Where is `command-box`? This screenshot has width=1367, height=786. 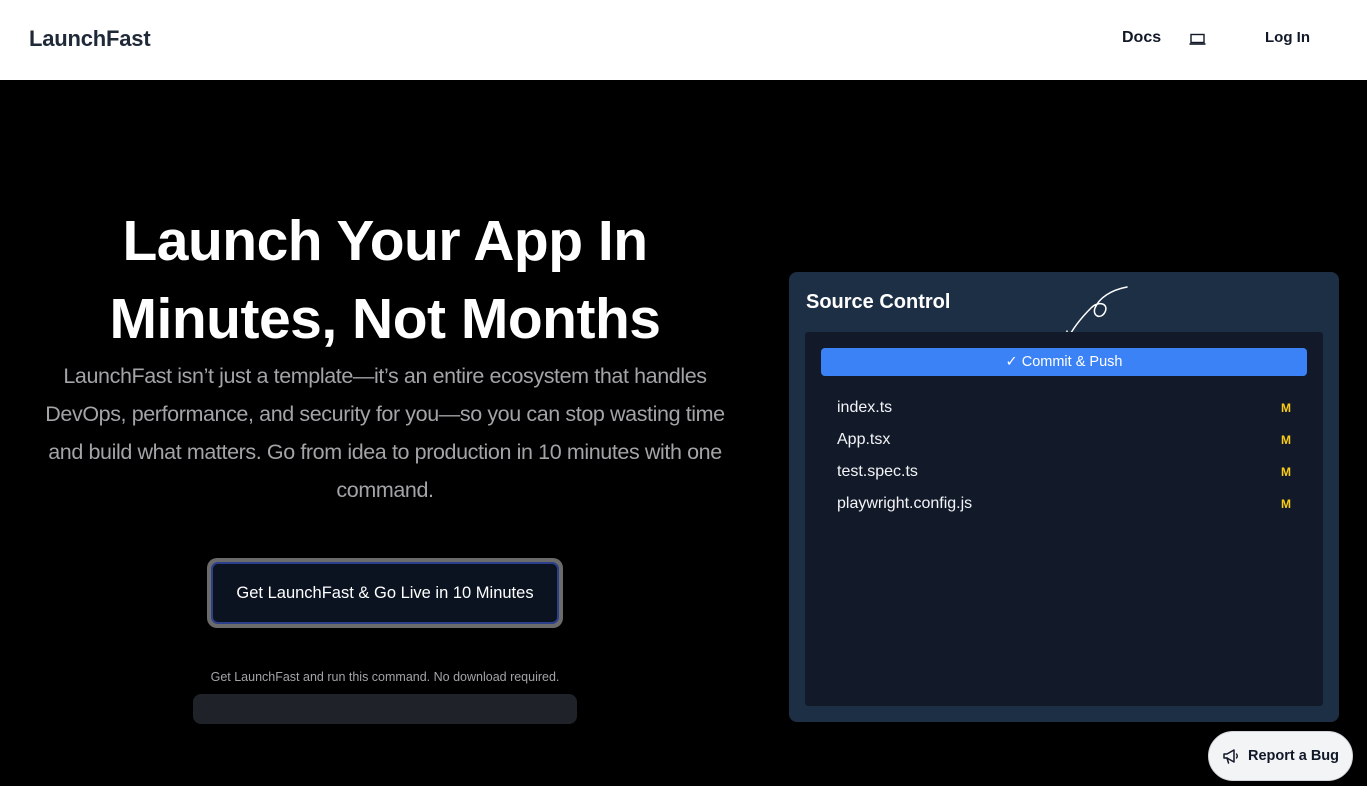 command-box is located at coordinates (385, 709).